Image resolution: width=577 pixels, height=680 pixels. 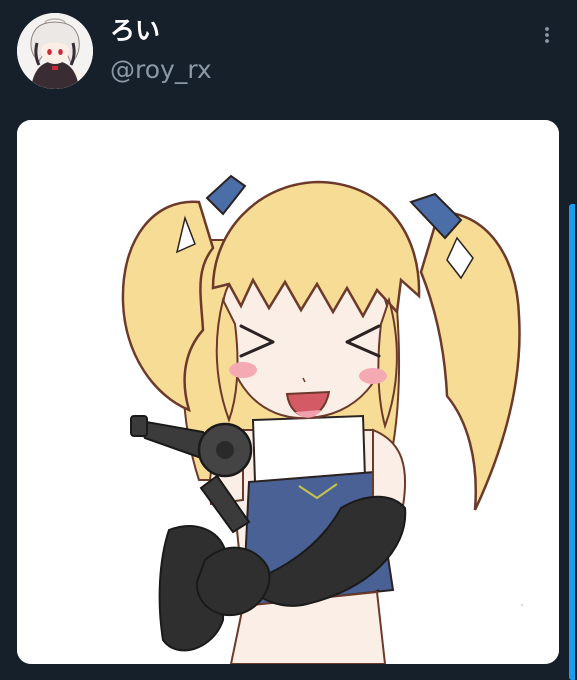 I want to click on more-options-button, so click(x=547, y=35).